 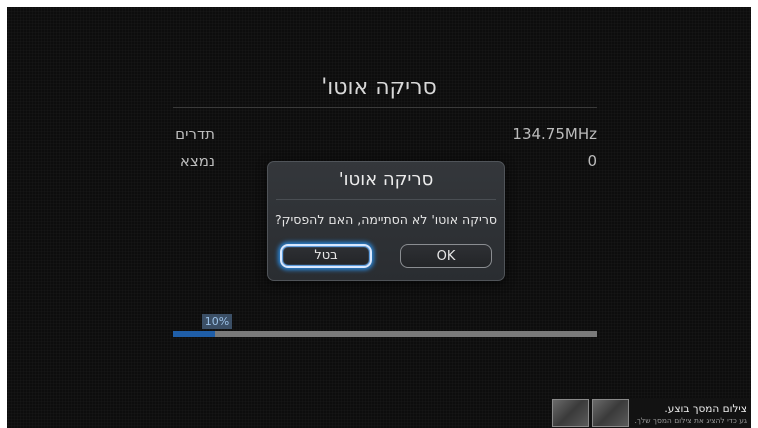 What do you see at coordinates (195, 134) in the screenshot?
I see `frequency-label: תדרים` at bounding box center [195, 134].